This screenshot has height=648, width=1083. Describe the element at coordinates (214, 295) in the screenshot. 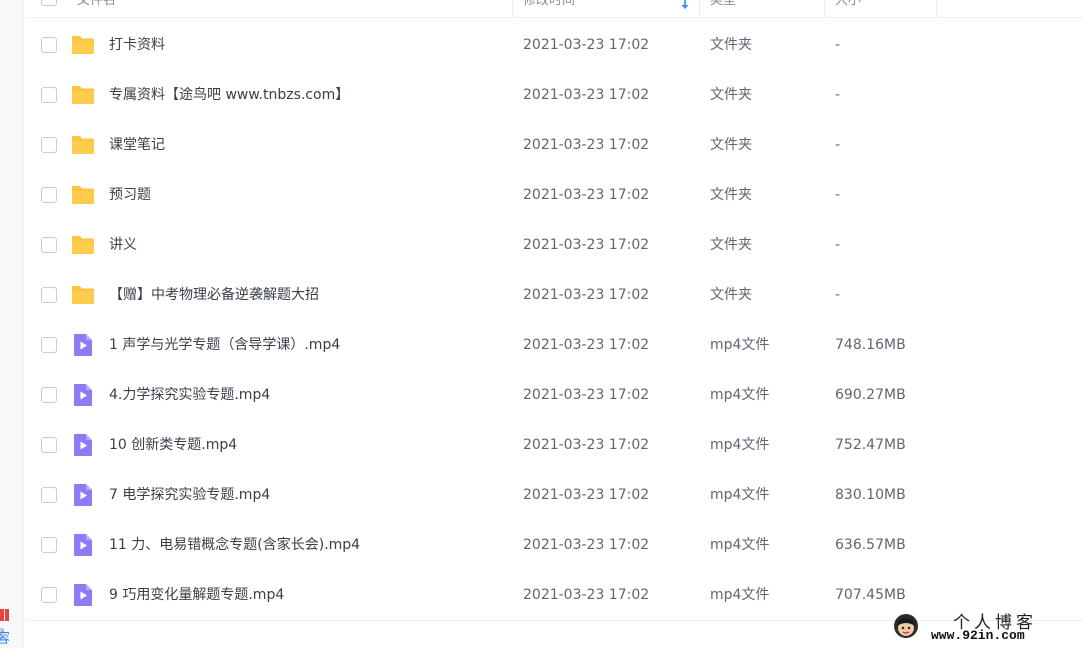

I see `file-name: 【赠】中考物理必备逆袭解题大招` at that location.